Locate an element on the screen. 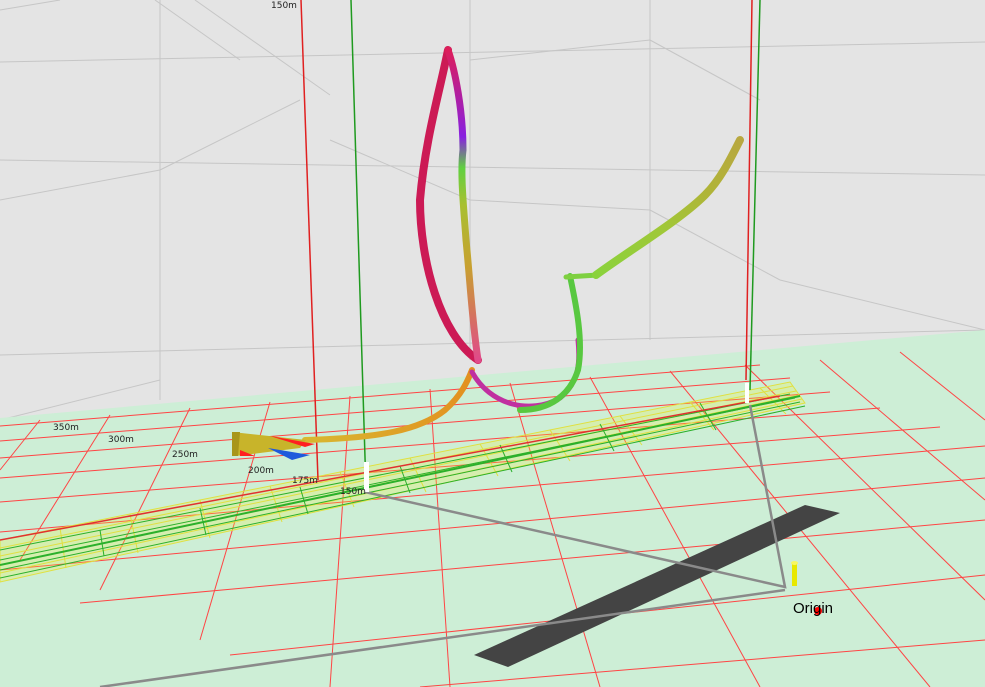 The height and width of the screenshot is (687, 985). origin-label: Origin is located at coordinates (813, 608).